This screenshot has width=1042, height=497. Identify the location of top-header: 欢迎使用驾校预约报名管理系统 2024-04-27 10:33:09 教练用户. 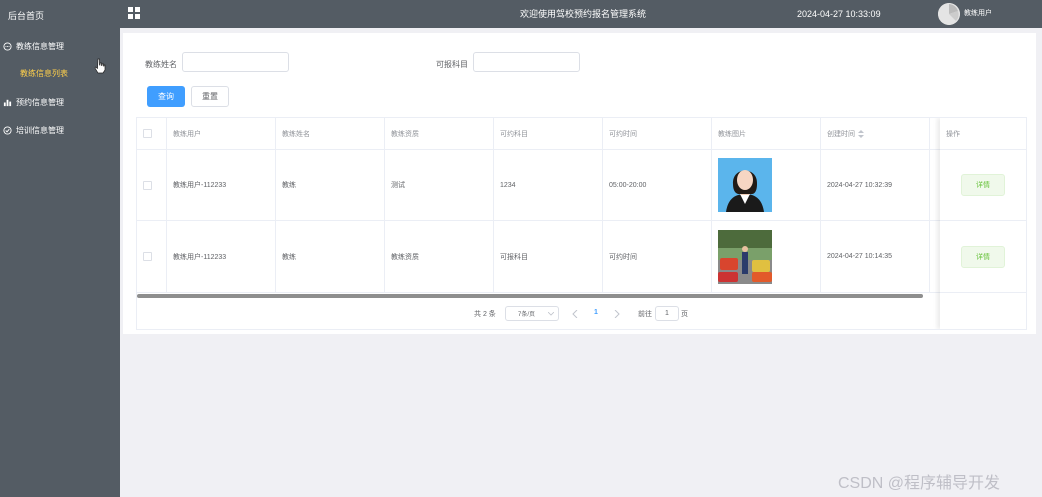
(581, 14).